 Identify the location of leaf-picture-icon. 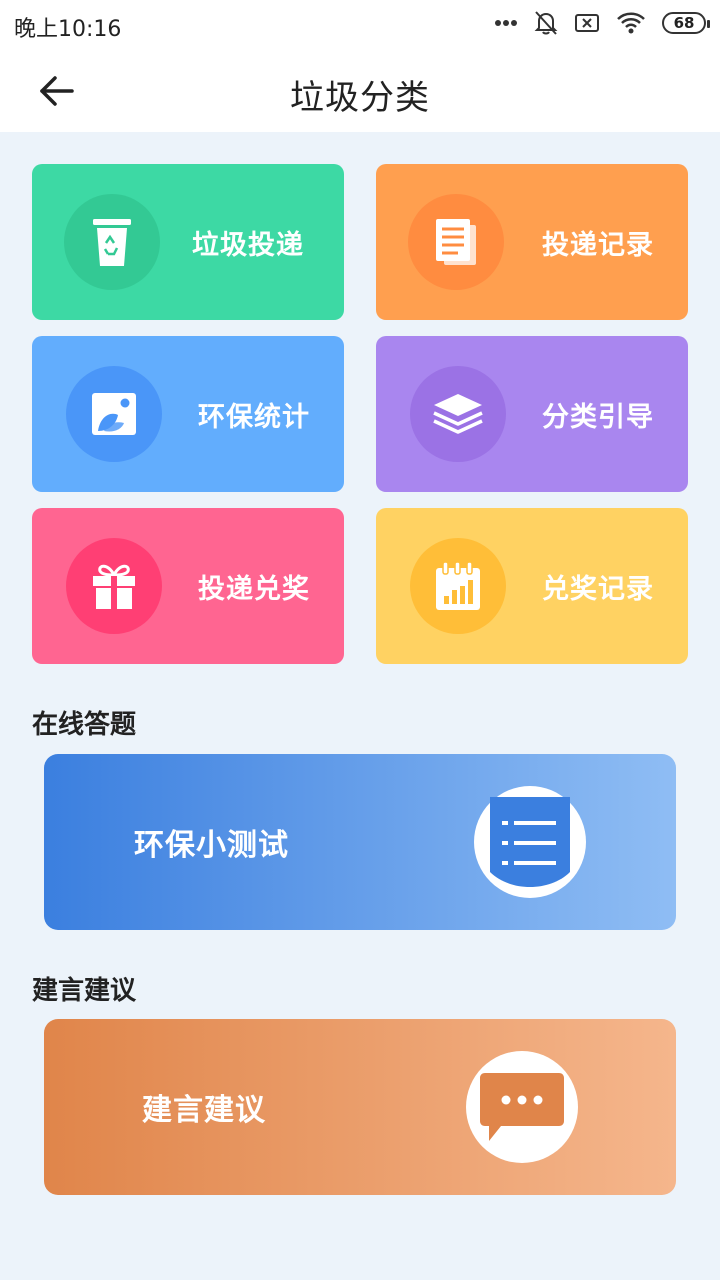
(114, 414).